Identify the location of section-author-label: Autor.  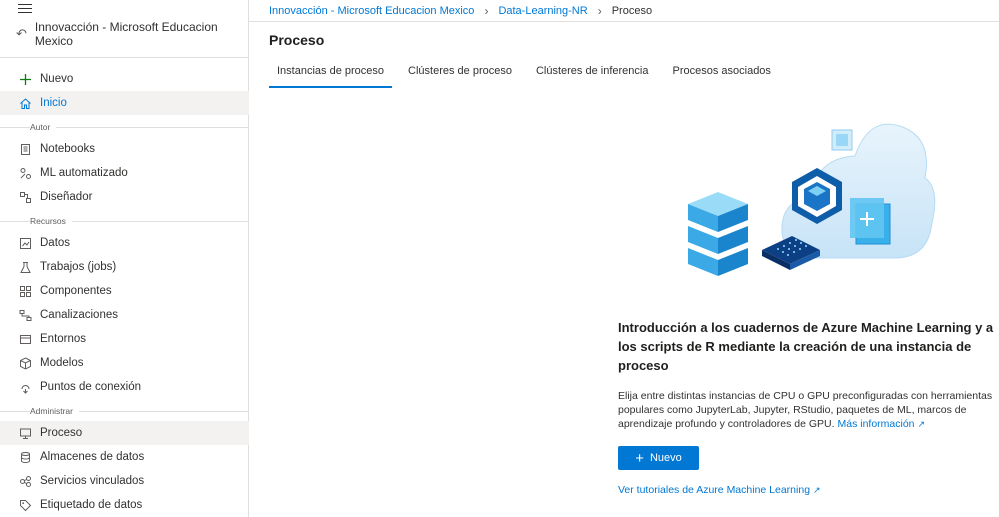
(43, 127).